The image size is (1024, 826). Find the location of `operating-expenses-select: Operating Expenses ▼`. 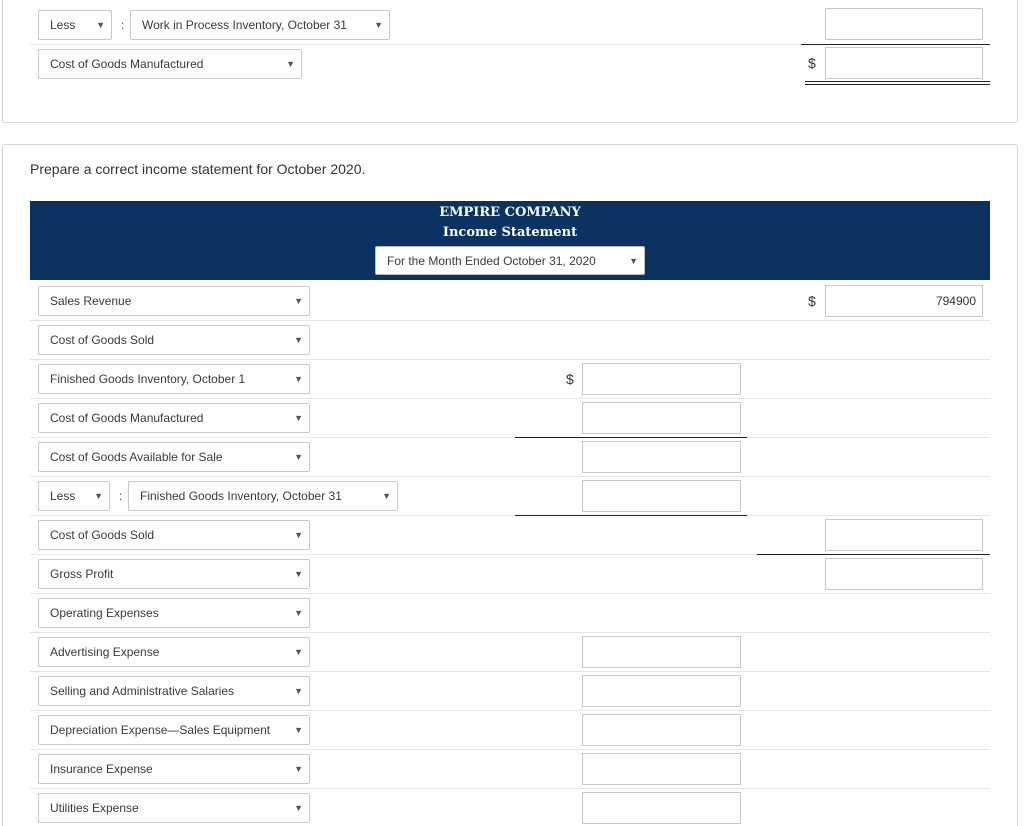

operating-expenses-select: Operating Expenses ▼ is located at coordinates (174, 613).